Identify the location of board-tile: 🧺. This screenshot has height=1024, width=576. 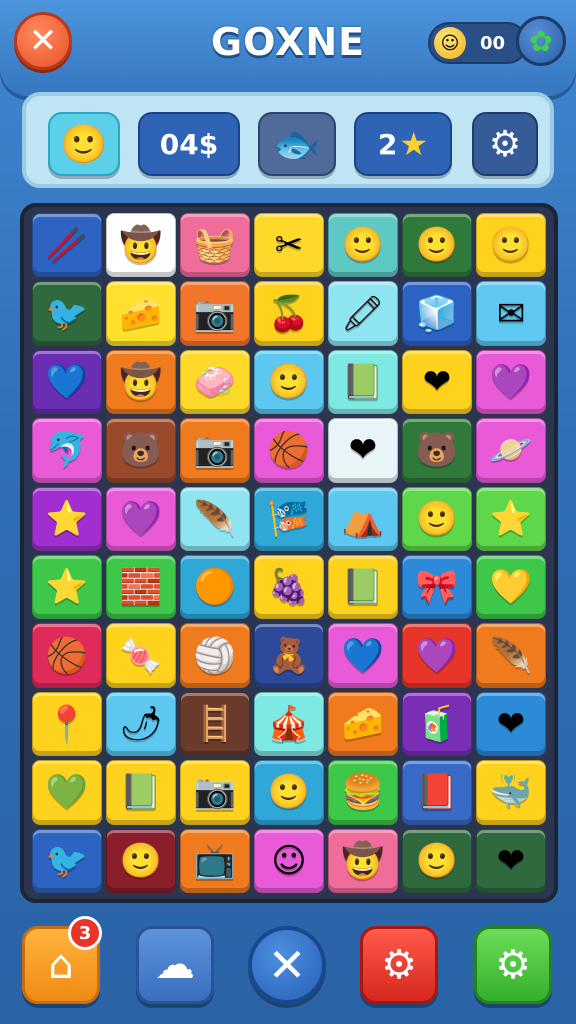
(215, 245).